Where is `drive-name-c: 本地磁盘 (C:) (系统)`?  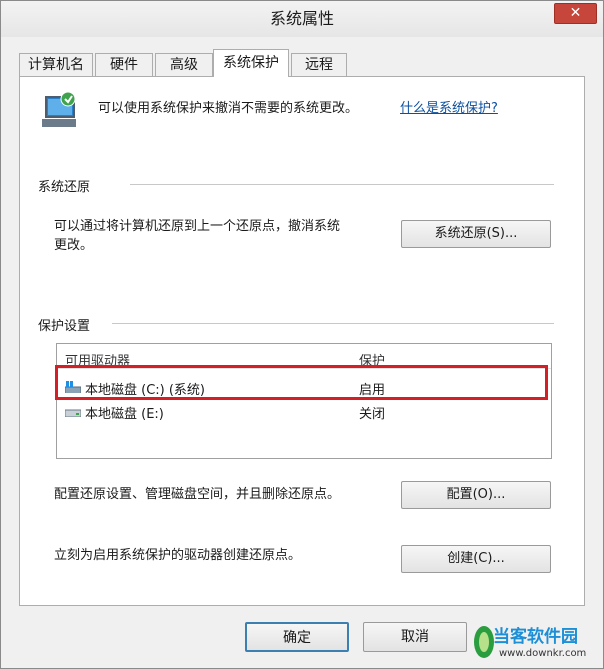
drive-name-c: 本地磁盘 (C:) (系统) is located at coordinates (145, 390).